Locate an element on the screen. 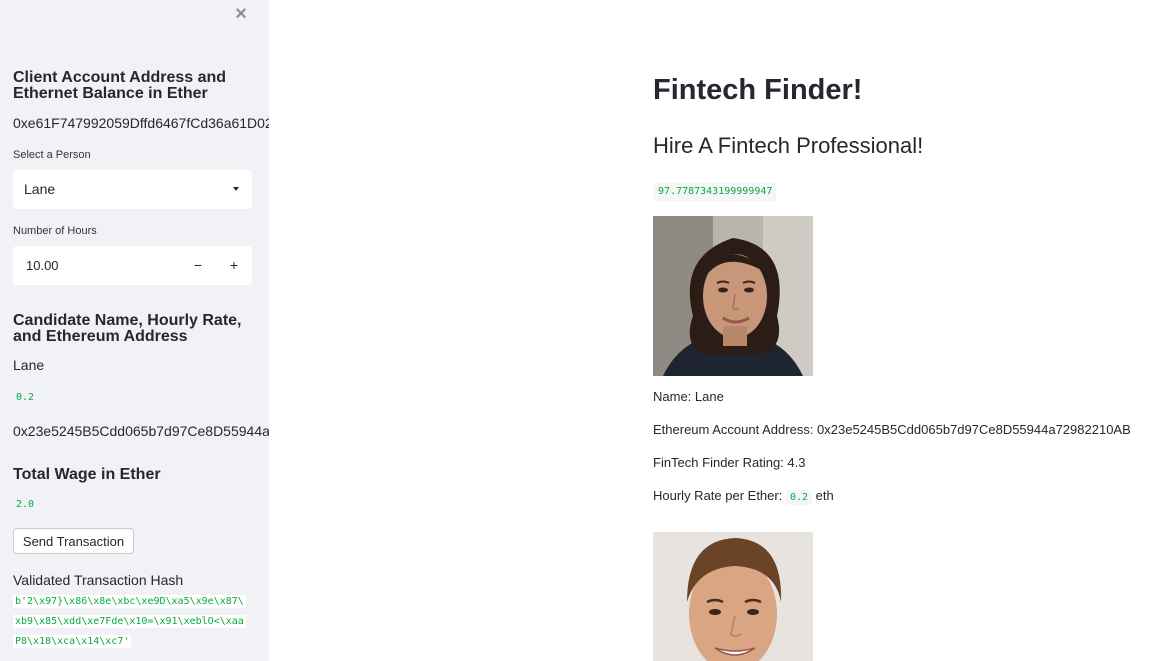  selected-person-value: Lane is located at coordinates (40, 189).